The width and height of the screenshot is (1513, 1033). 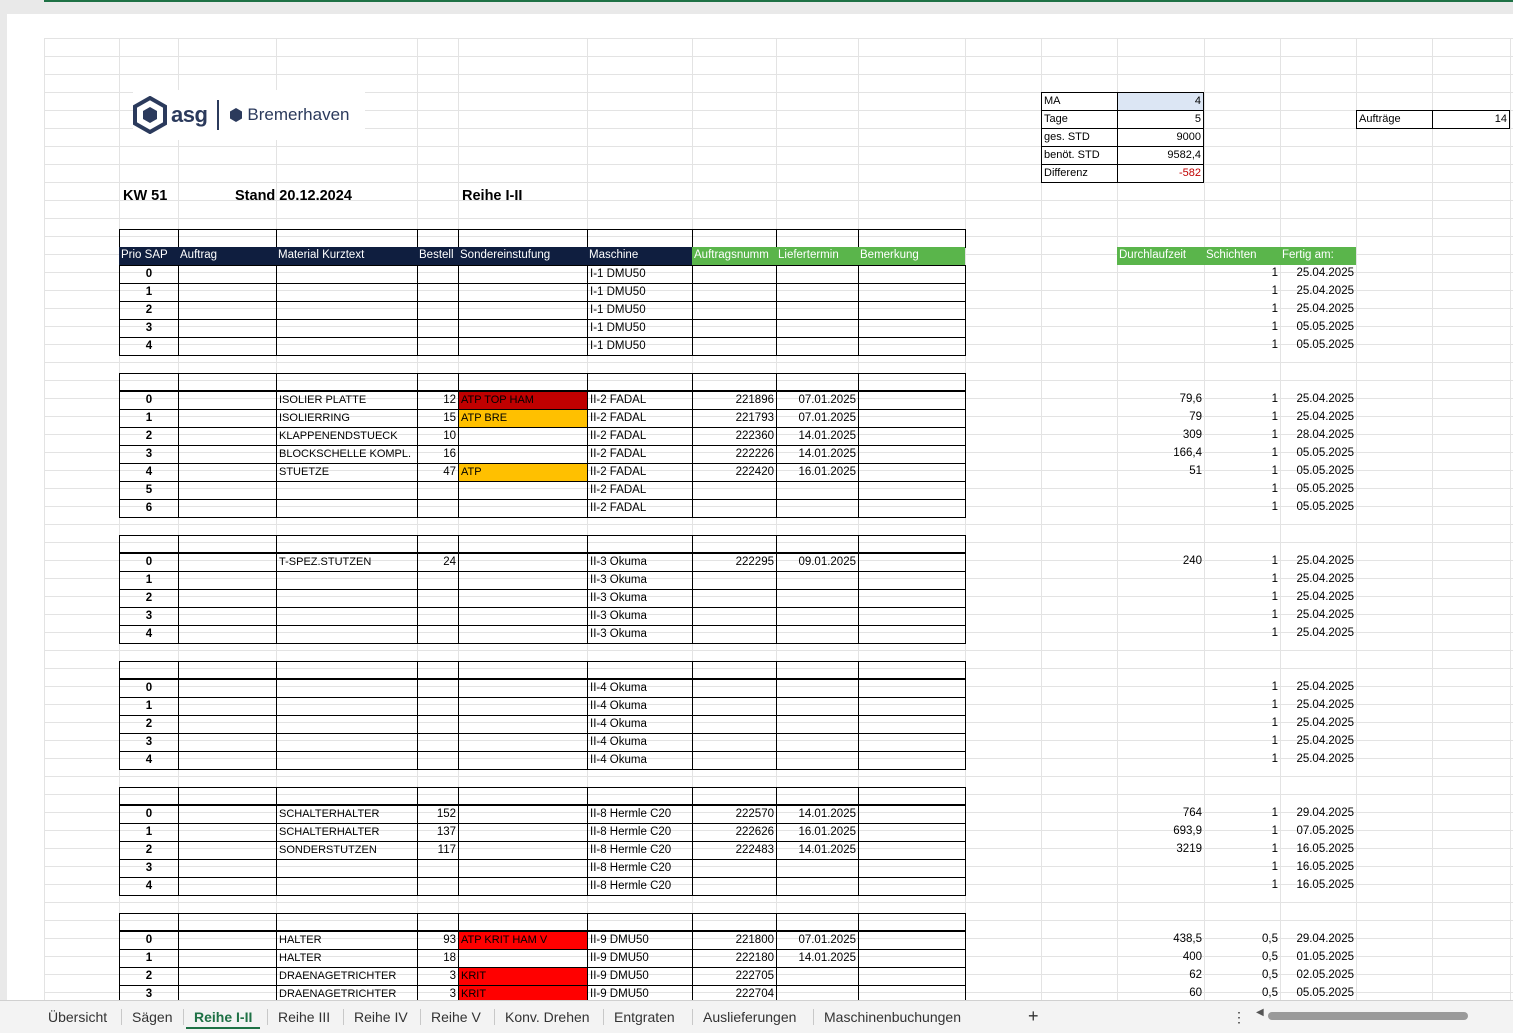 What do you see at coordinates (1079, 137) in the screenshot?
I see `summary-label: ges. STD` at bounding box center [1079, 137].